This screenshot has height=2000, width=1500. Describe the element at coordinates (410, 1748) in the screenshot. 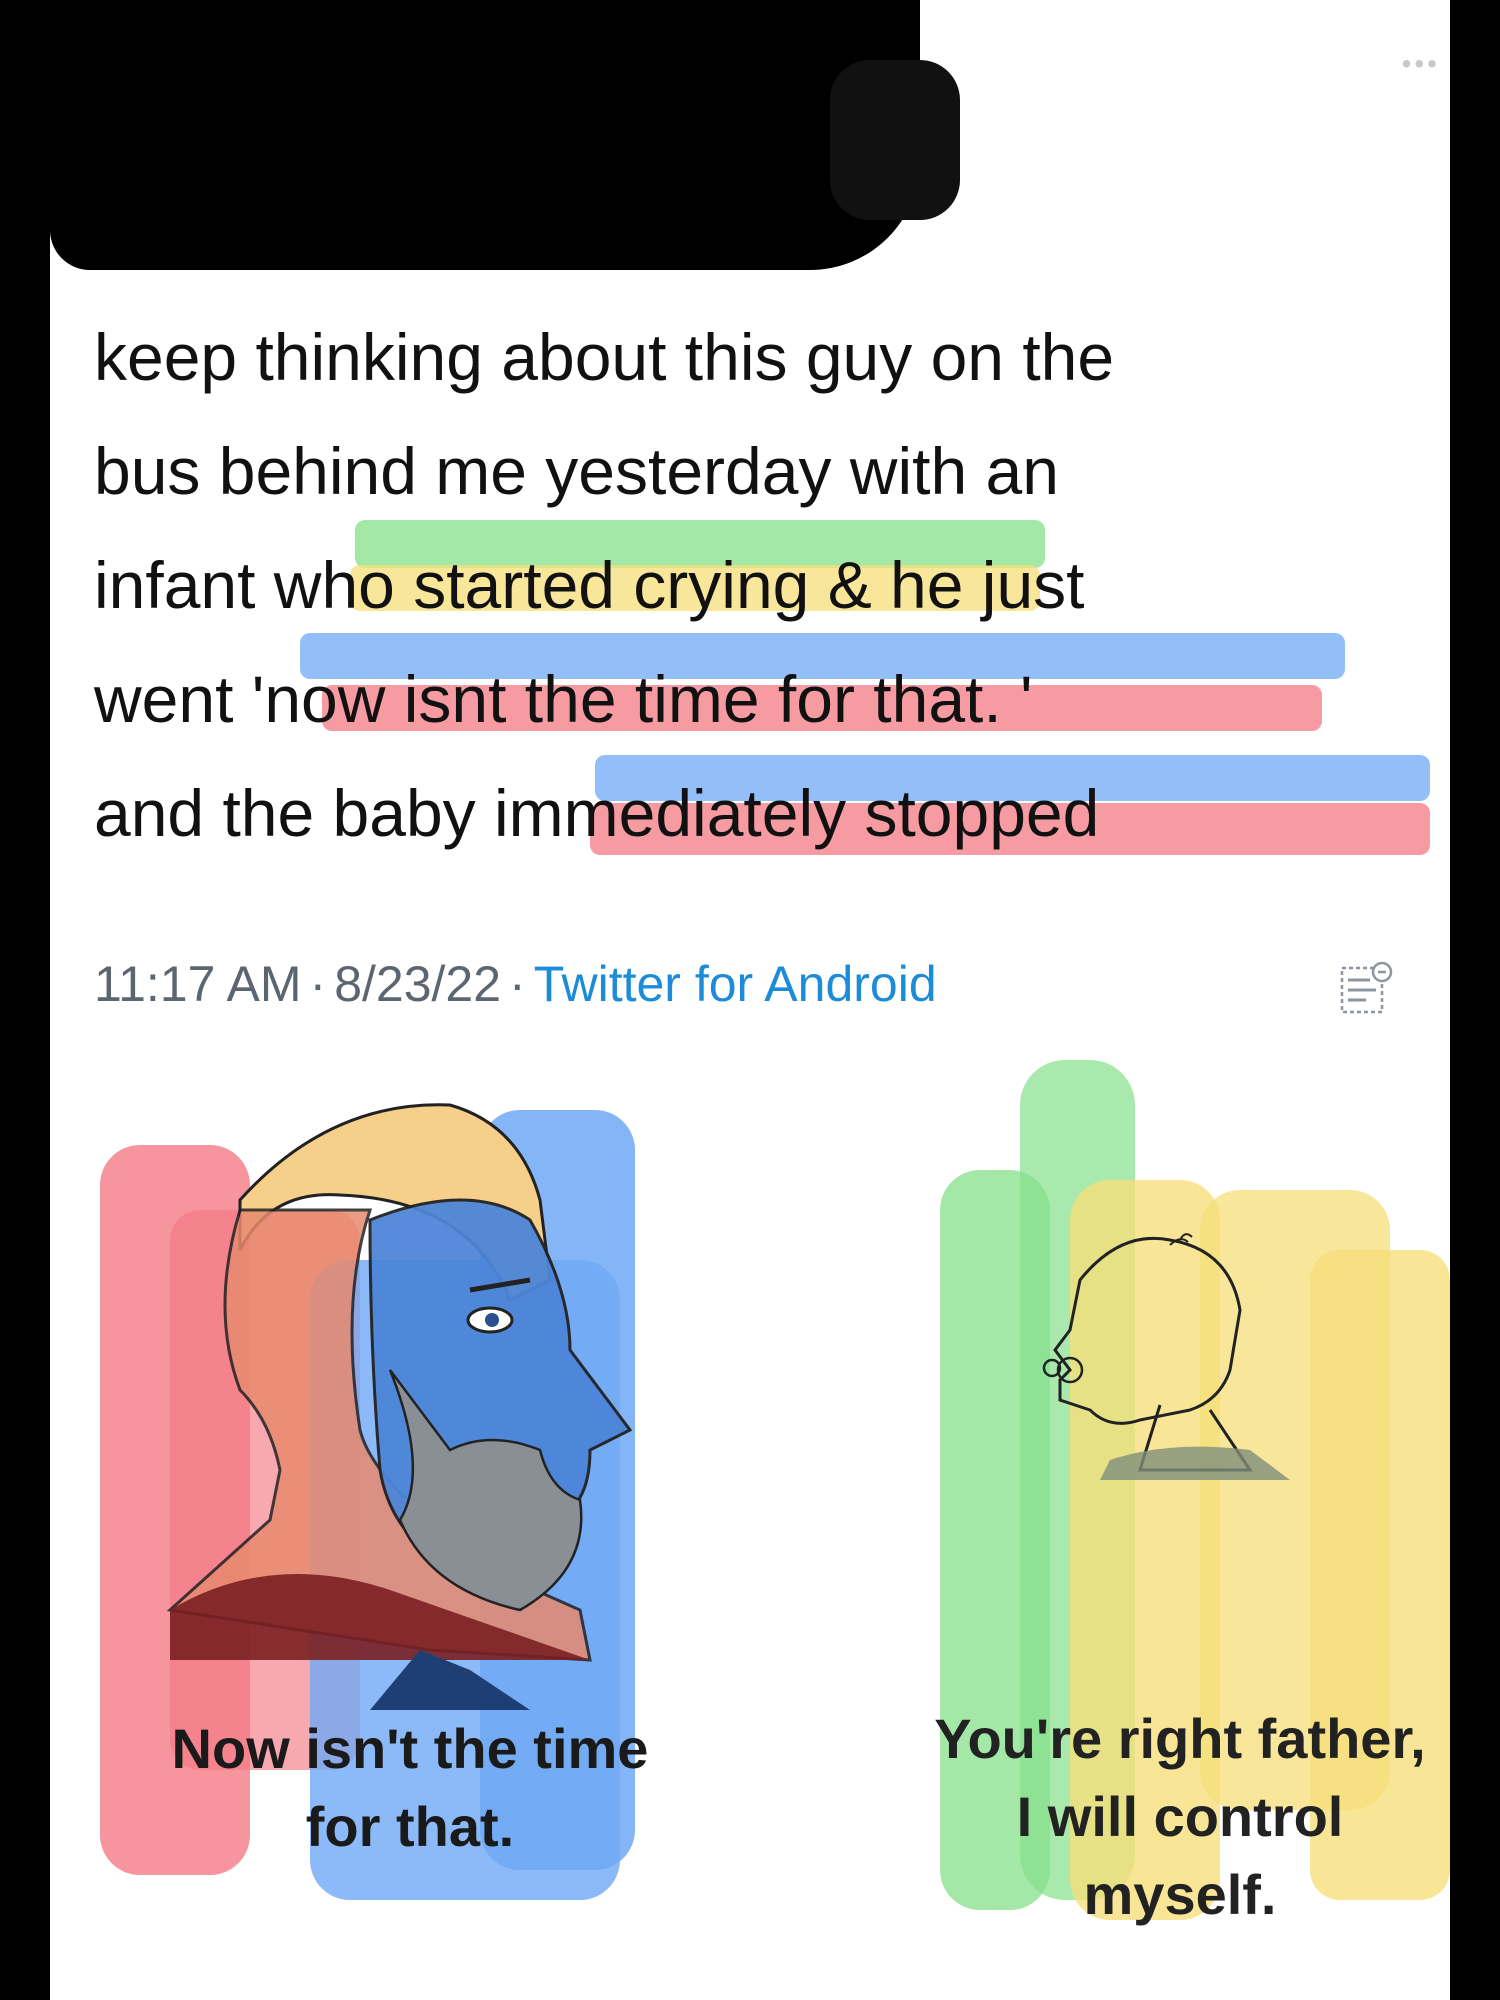

I see `left-caption-line-1: Now isn't the time` at that location.